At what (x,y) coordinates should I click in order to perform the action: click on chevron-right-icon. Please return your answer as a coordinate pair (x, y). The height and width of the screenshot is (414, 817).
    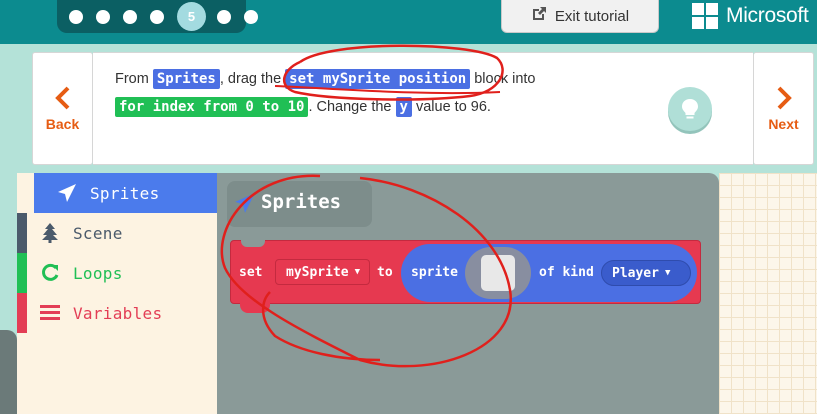
    Looking at the image, I should click on (784, 97).